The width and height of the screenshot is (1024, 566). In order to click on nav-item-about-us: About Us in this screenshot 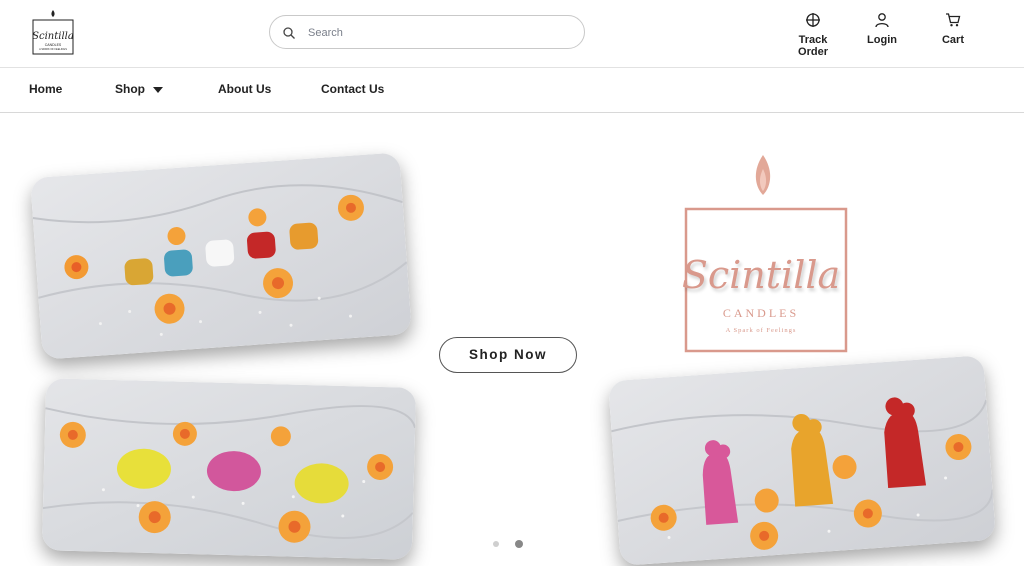, I will do `click(244, 89)`.